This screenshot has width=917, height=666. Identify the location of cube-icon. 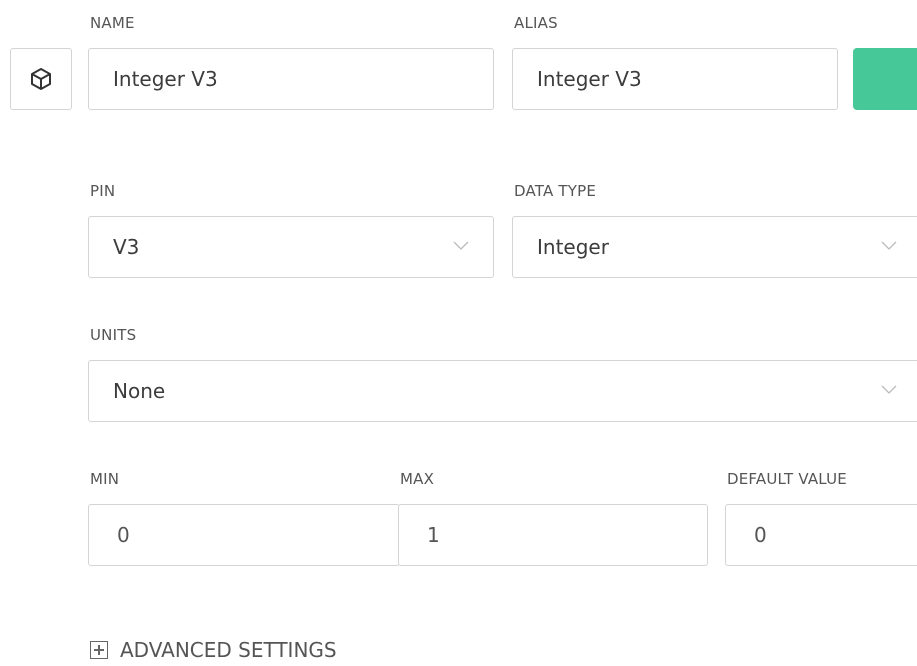
(41, 79).